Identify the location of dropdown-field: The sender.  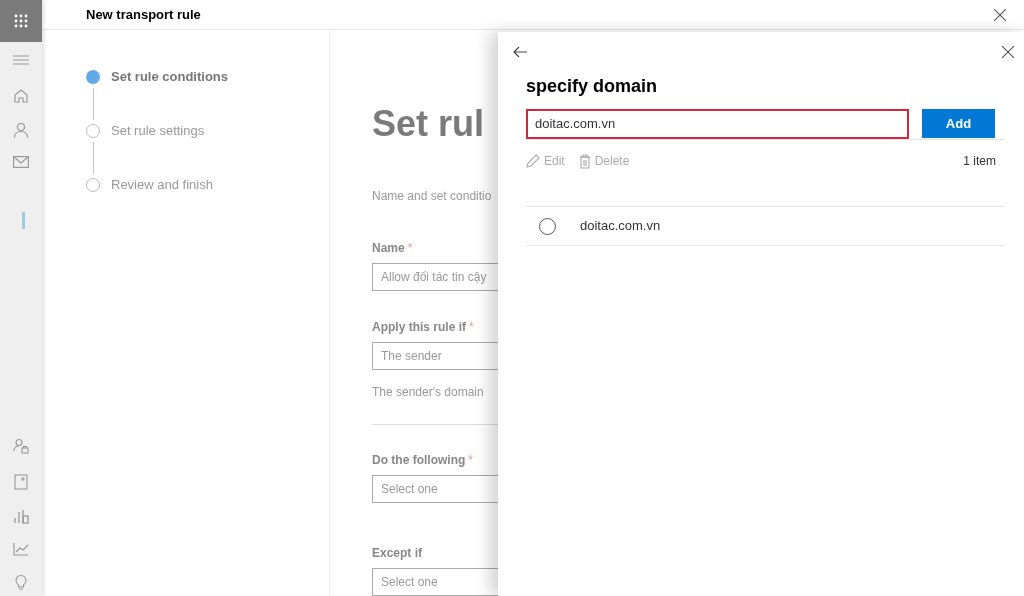
(435, 356).